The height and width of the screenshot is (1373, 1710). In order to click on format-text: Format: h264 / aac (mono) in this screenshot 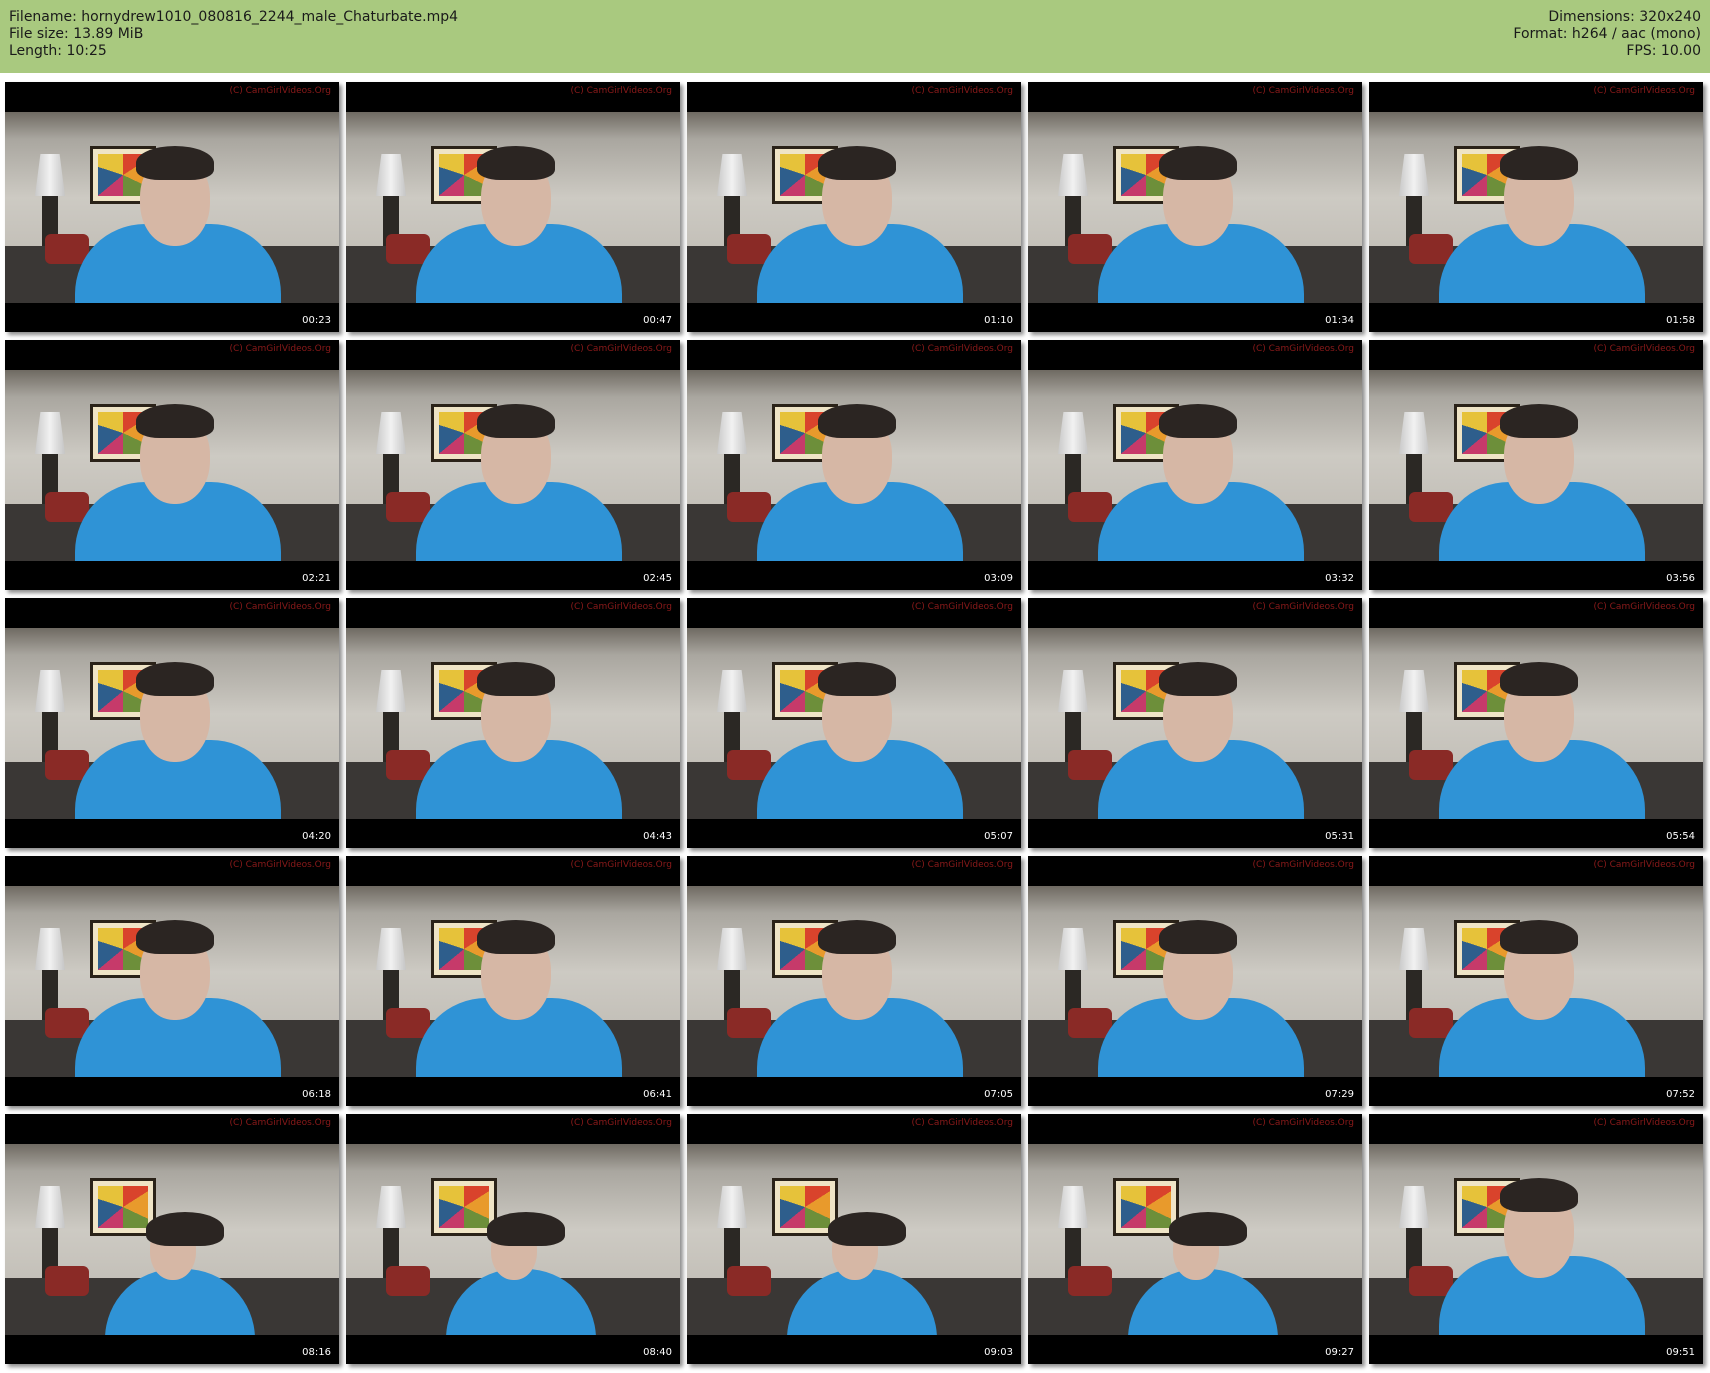, I will do `click(1607, 34)`.